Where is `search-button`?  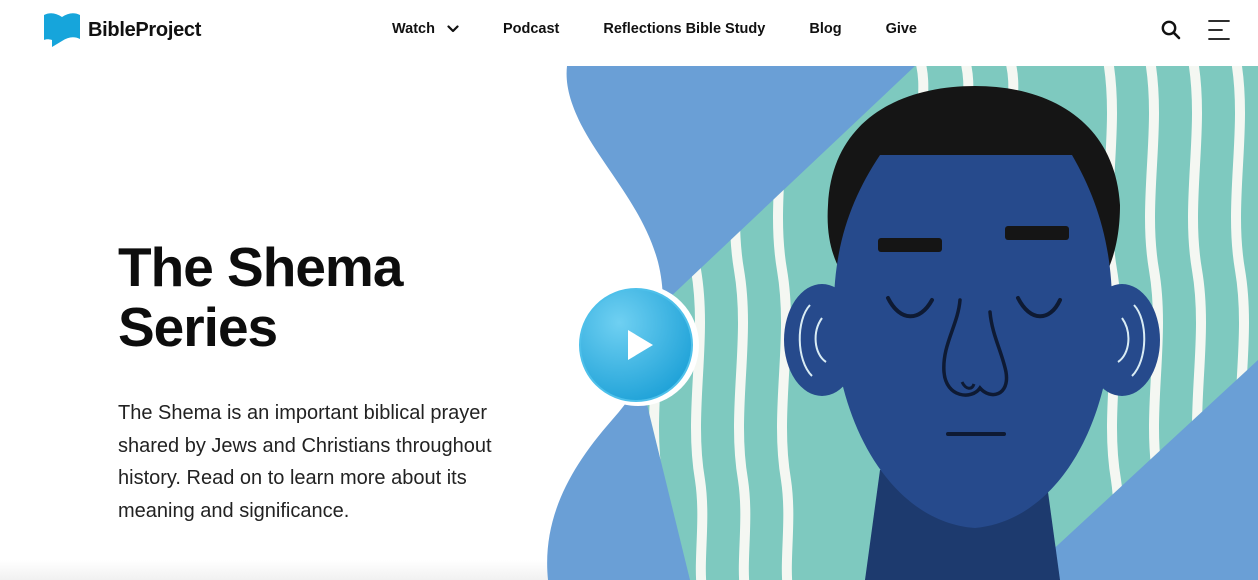
search-button is located at coordinates (1171, 32).